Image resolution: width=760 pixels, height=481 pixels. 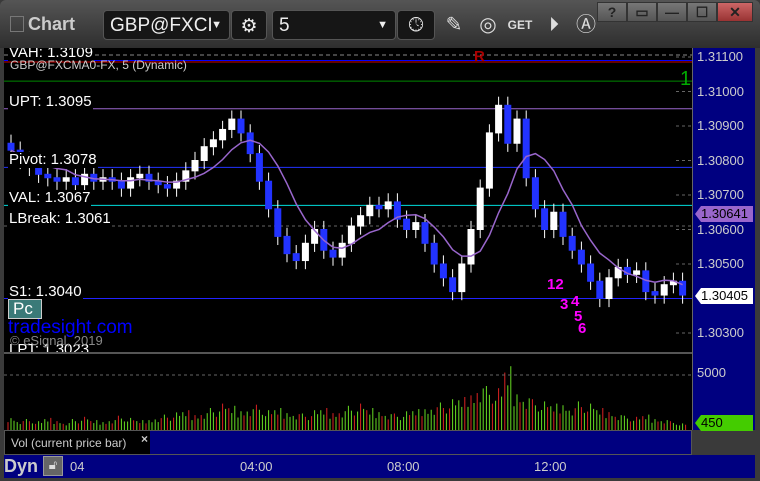 I want to click on time-axis: Dyn 🔓︎ 04 04:00 08:00 12:00, so click(x=379, y=466).